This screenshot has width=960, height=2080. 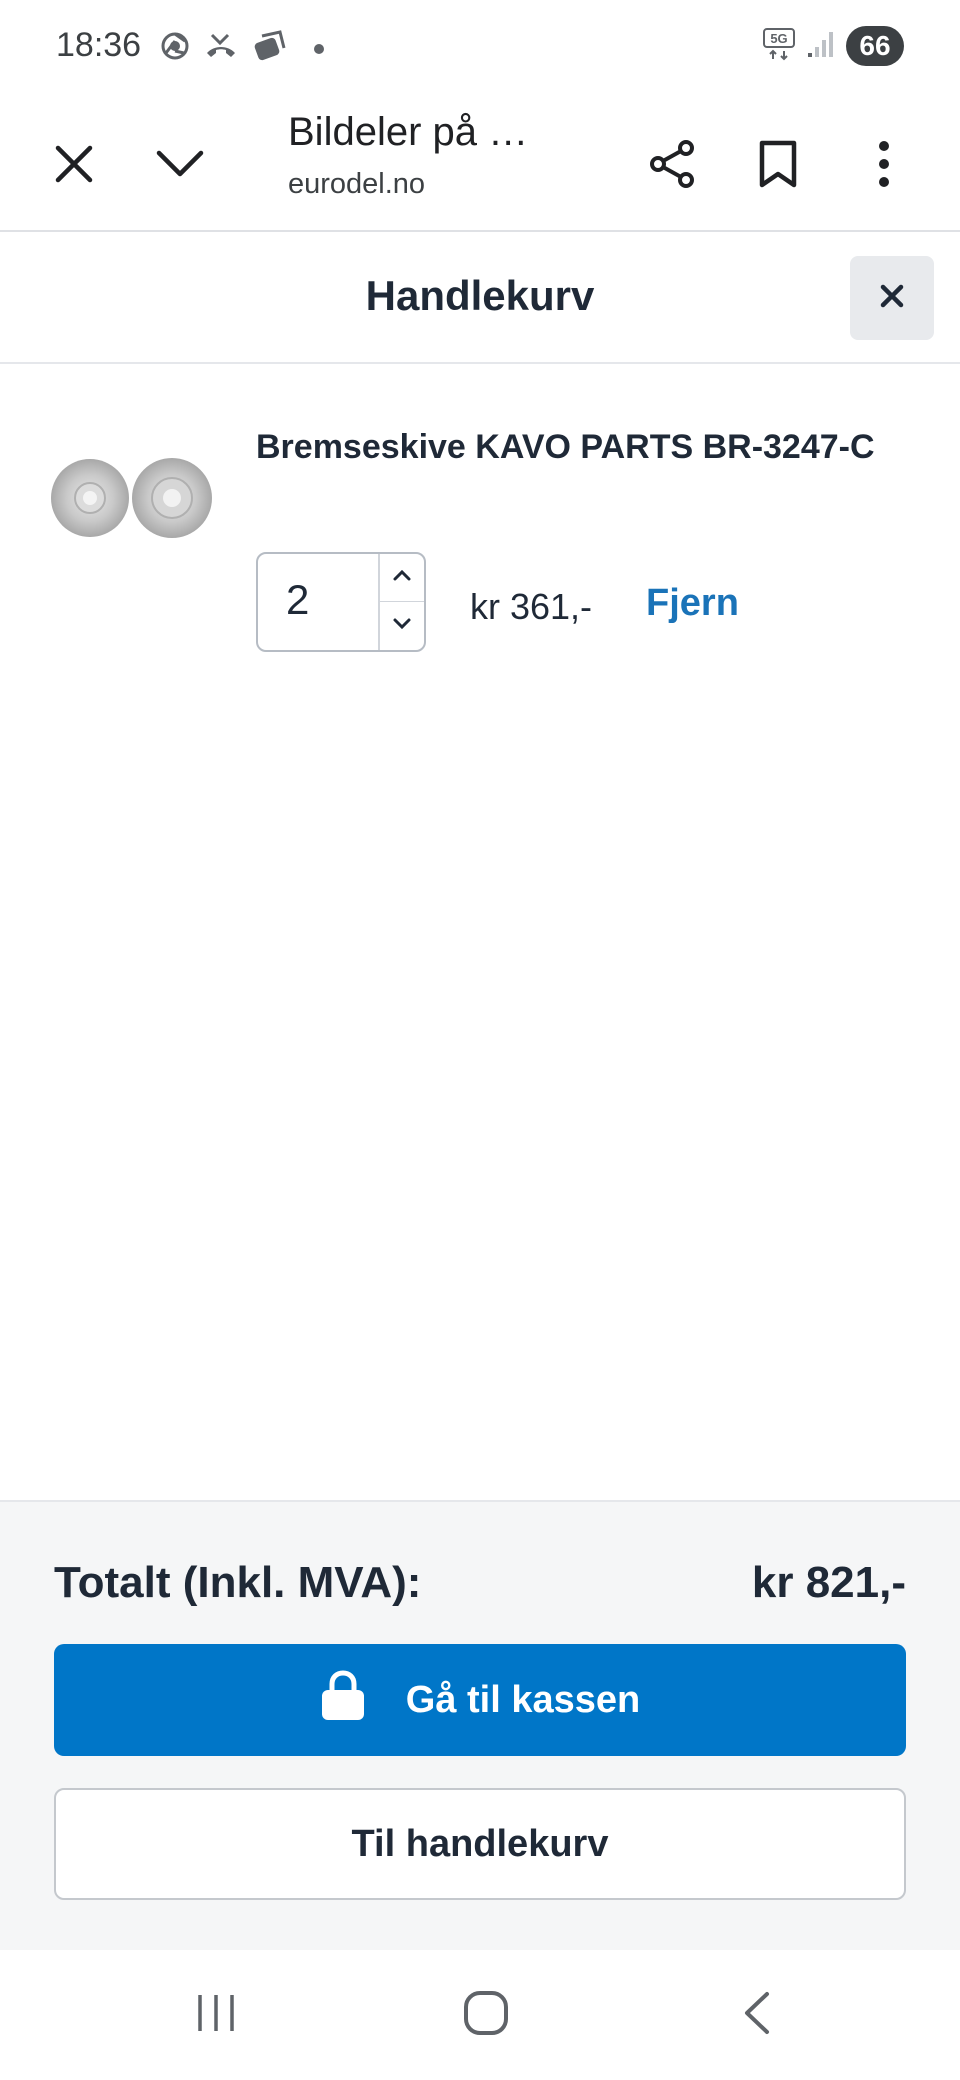 I want to click on recent-apps-button, so click(x=216, y=2015).